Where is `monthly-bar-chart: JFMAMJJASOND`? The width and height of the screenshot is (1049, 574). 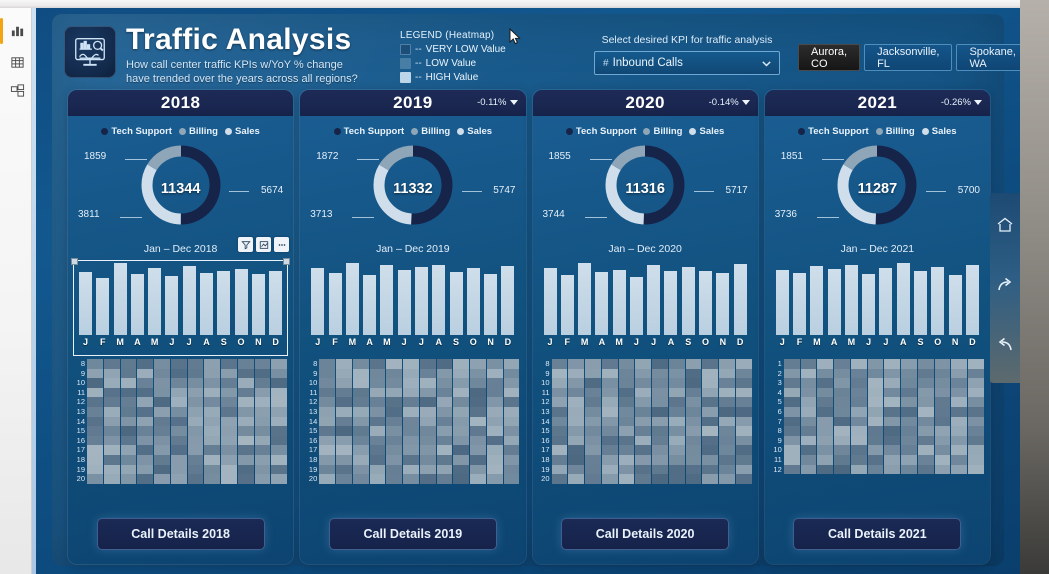
monthly-bar-chart: JFMAMJJASOND is located at coordinates (180, 307).